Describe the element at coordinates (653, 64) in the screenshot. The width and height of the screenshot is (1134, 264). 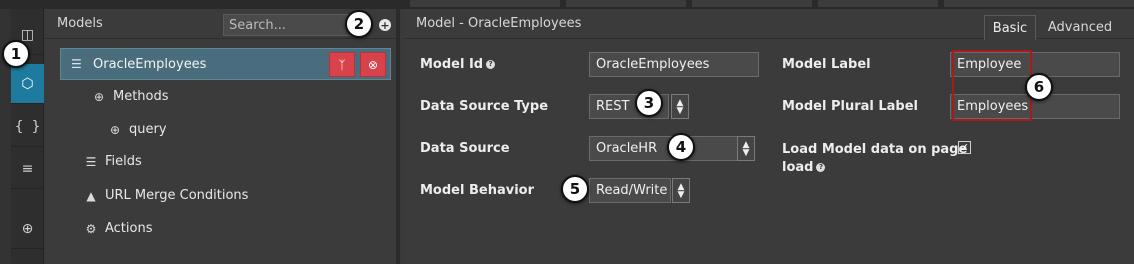
I see `model-id-value: OracleEmployees` at that location.